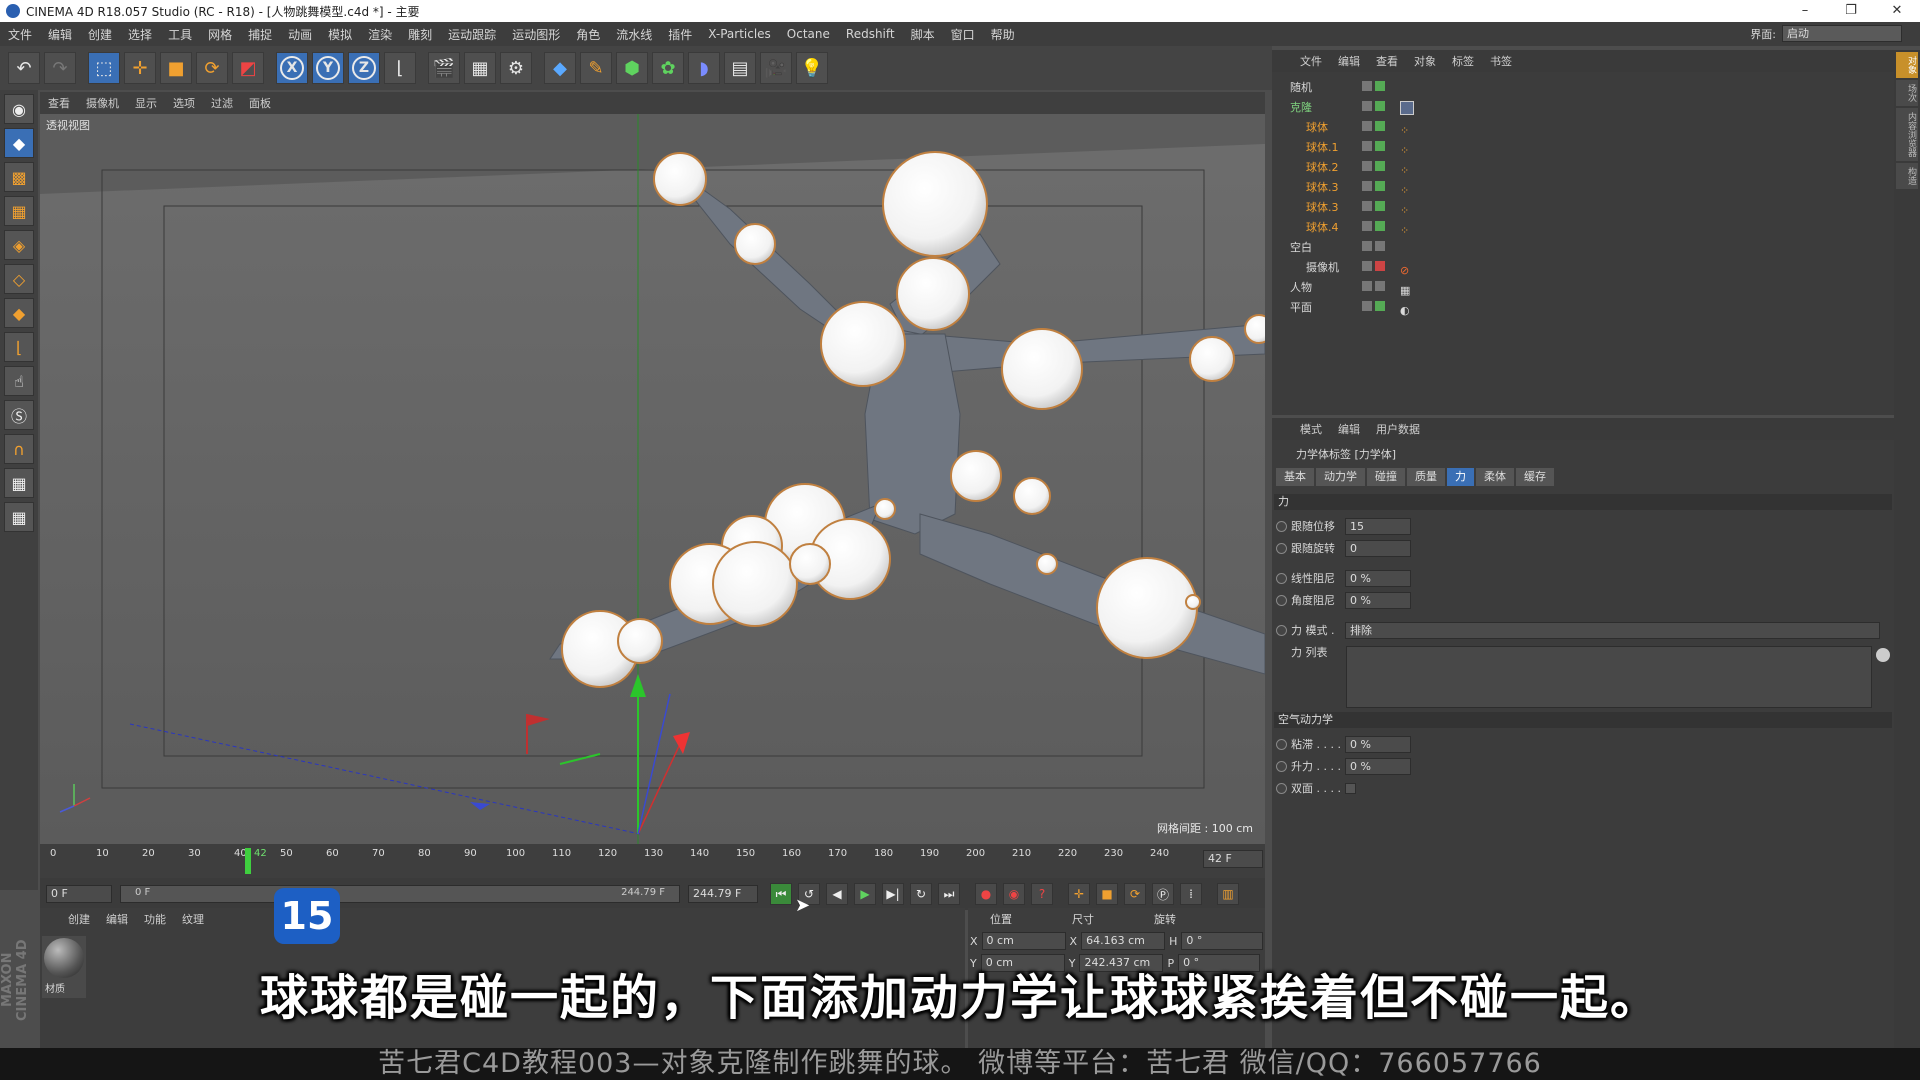 Image resolution: width=1920 pixels, height=1080 pixels. What do you see at coordinates (668, 68) in the screenshot?
I see `mograph-cloner-icon: ✿` at bounding box center [668, 68].